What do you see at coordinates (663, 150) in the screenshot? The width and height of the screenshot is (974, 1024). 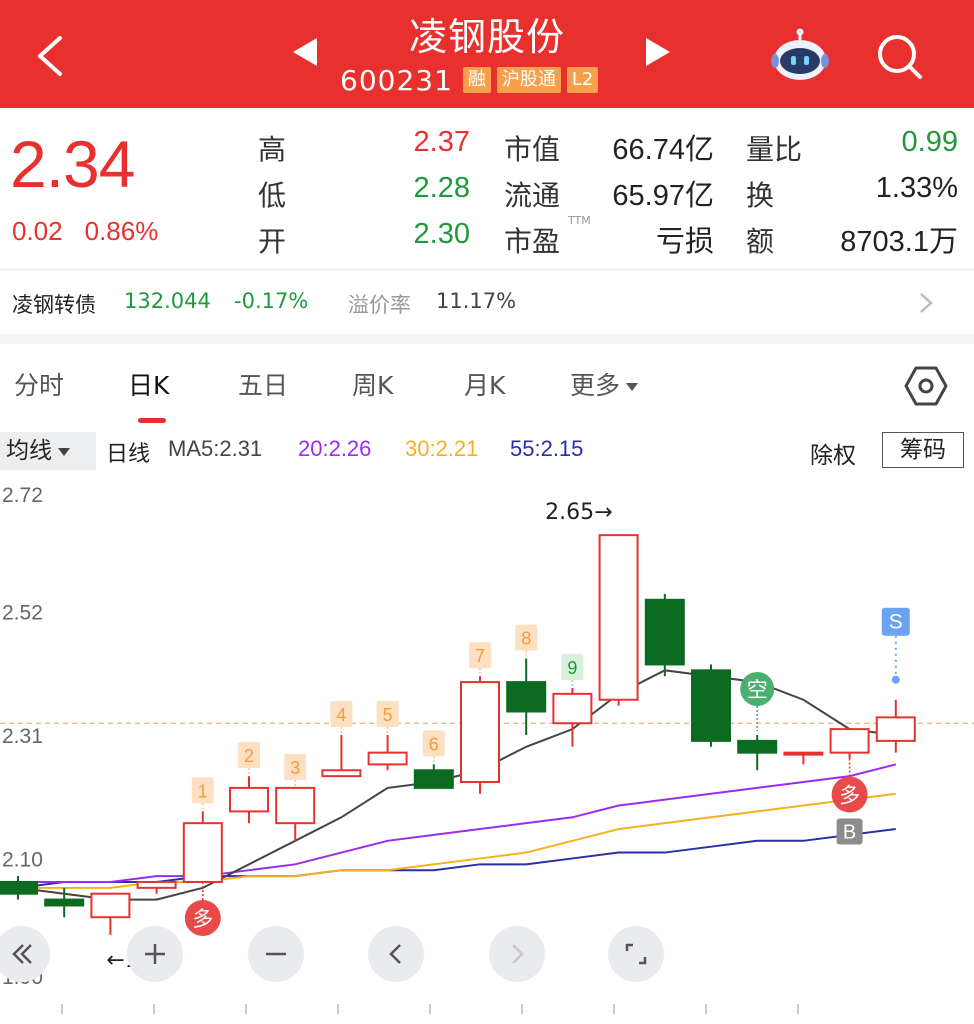 I see `mktcap-value: 66.74亿` at bounding box center [663, 150].